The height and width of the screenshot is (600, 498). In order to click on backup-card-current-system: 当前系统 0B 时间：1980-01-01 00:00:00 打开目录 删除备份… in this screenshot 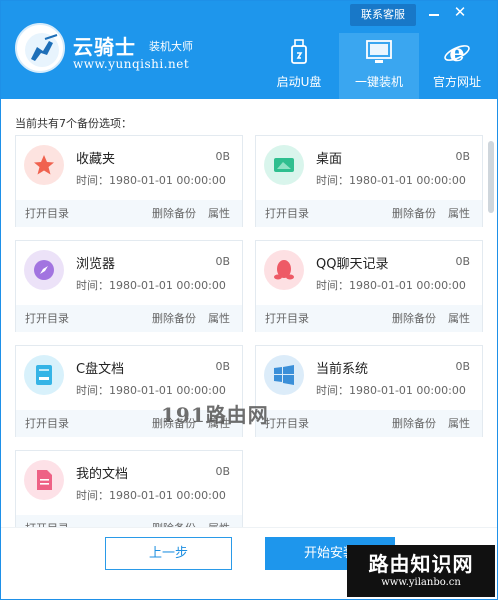, I will do `click(369, 391)`.